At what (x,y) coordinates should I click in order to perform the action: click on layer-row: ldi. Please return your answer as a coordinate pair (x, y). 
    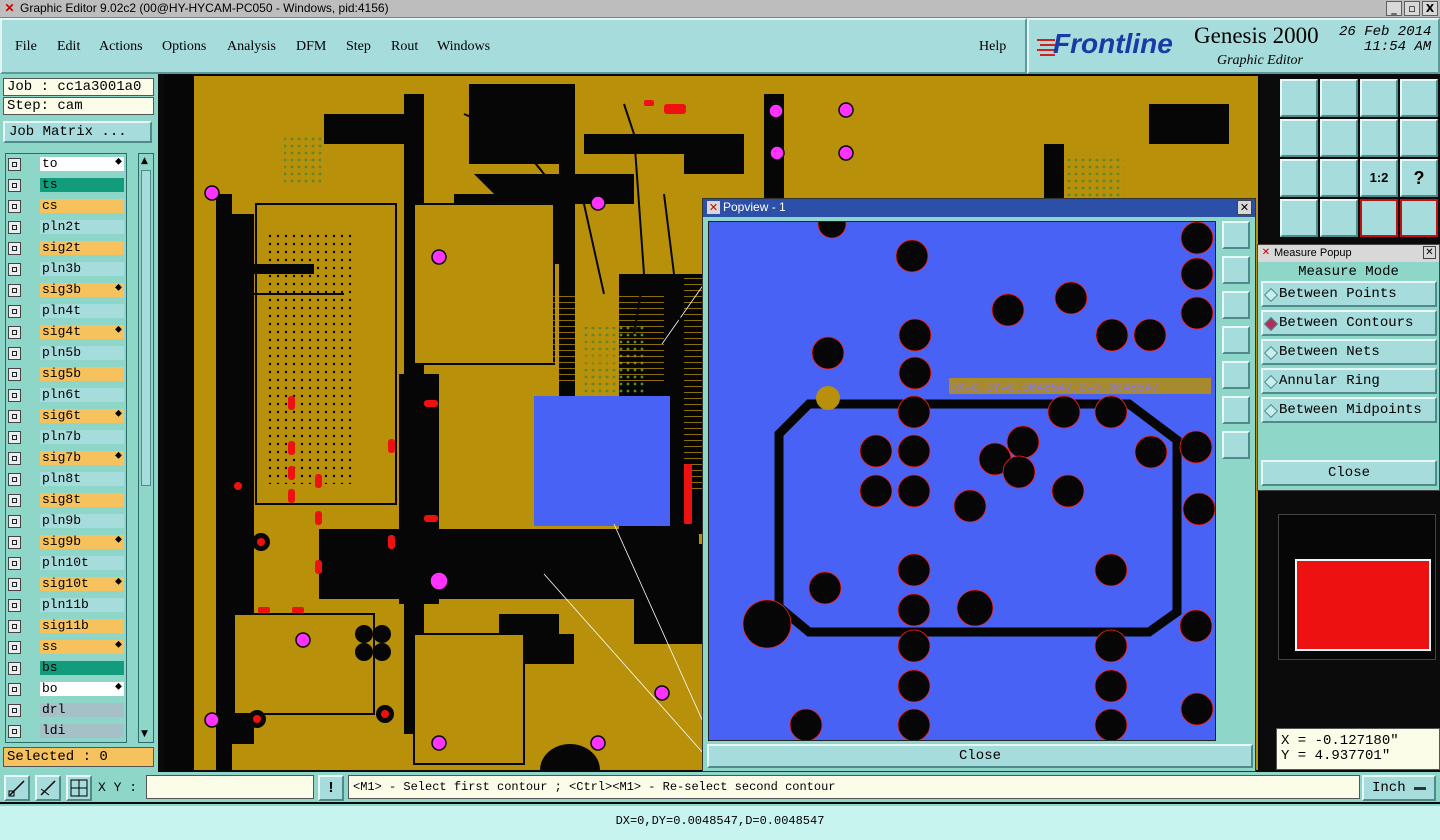
    Looking at the image, I should click on (66, 731).